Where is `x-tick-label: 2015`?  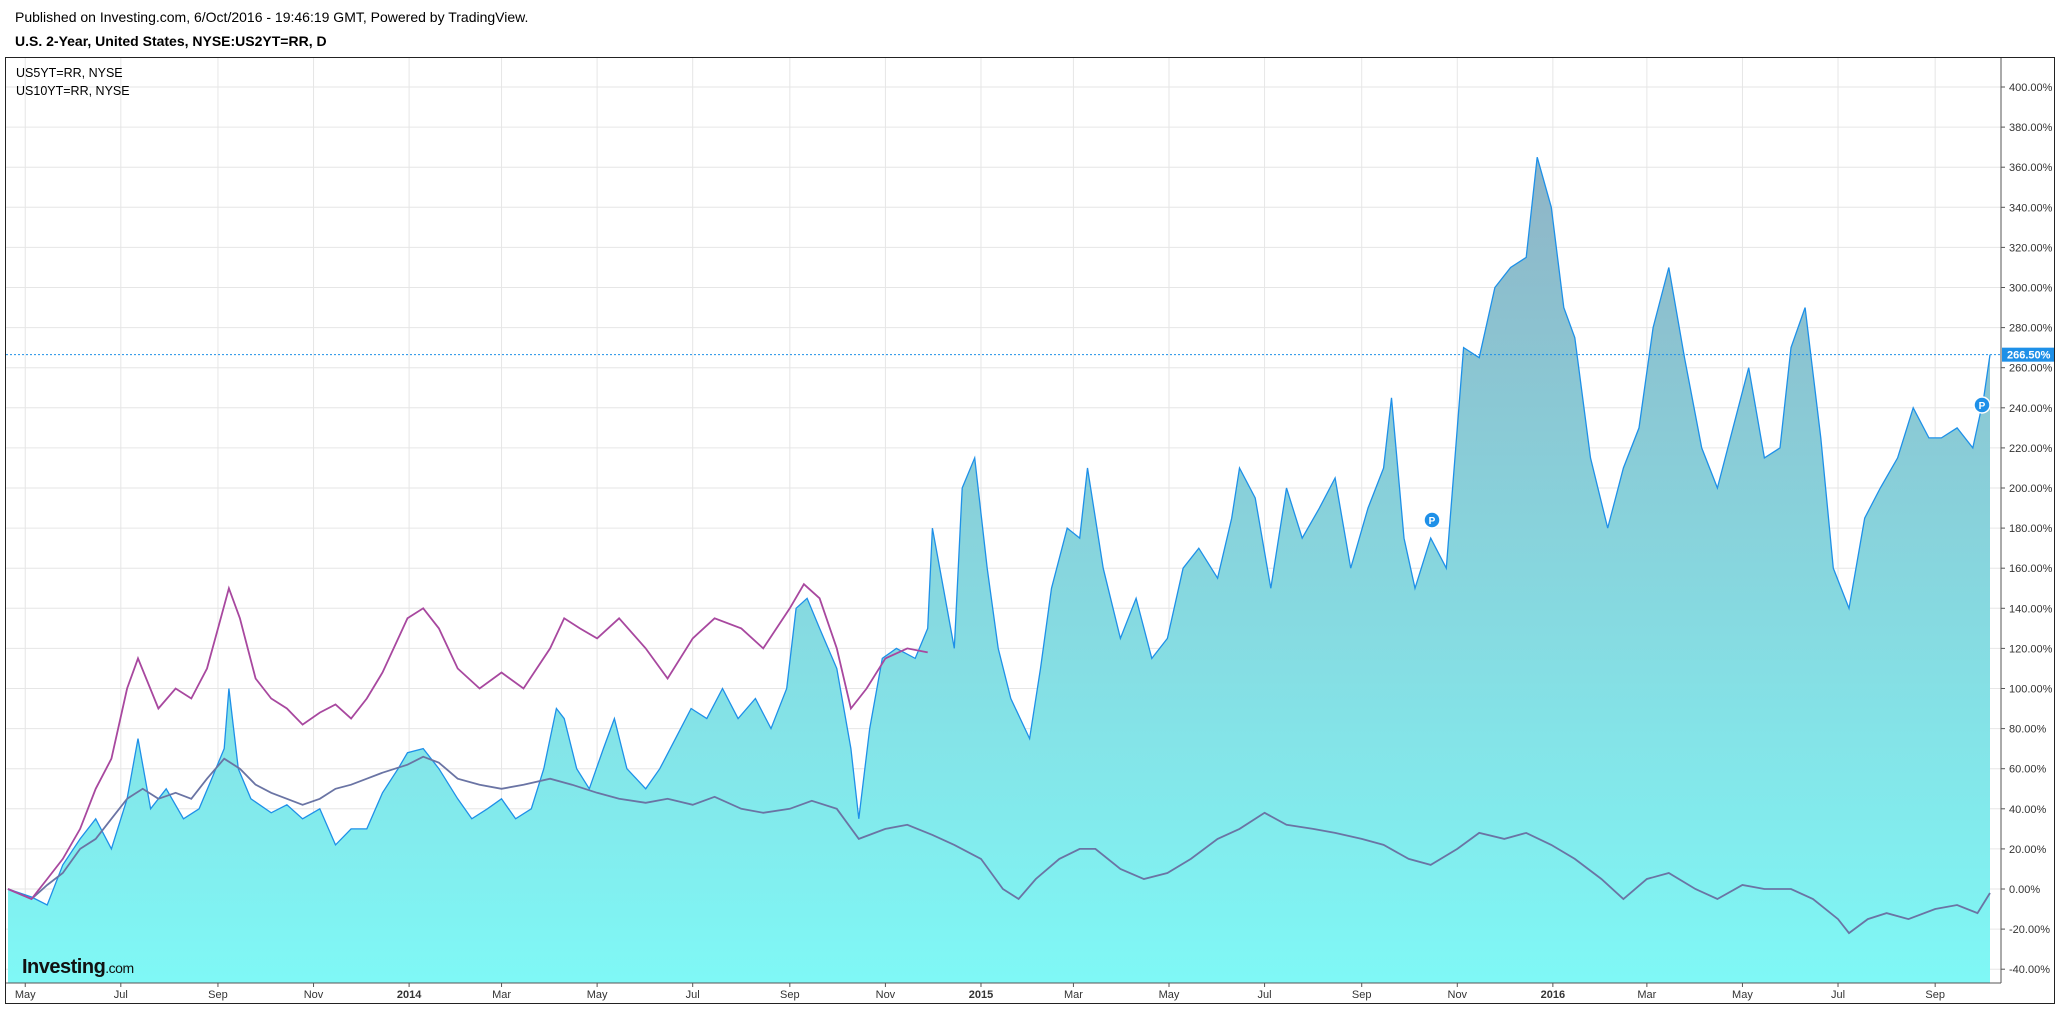
x-tick-label: 2015 is located at coordinates (981, 995).